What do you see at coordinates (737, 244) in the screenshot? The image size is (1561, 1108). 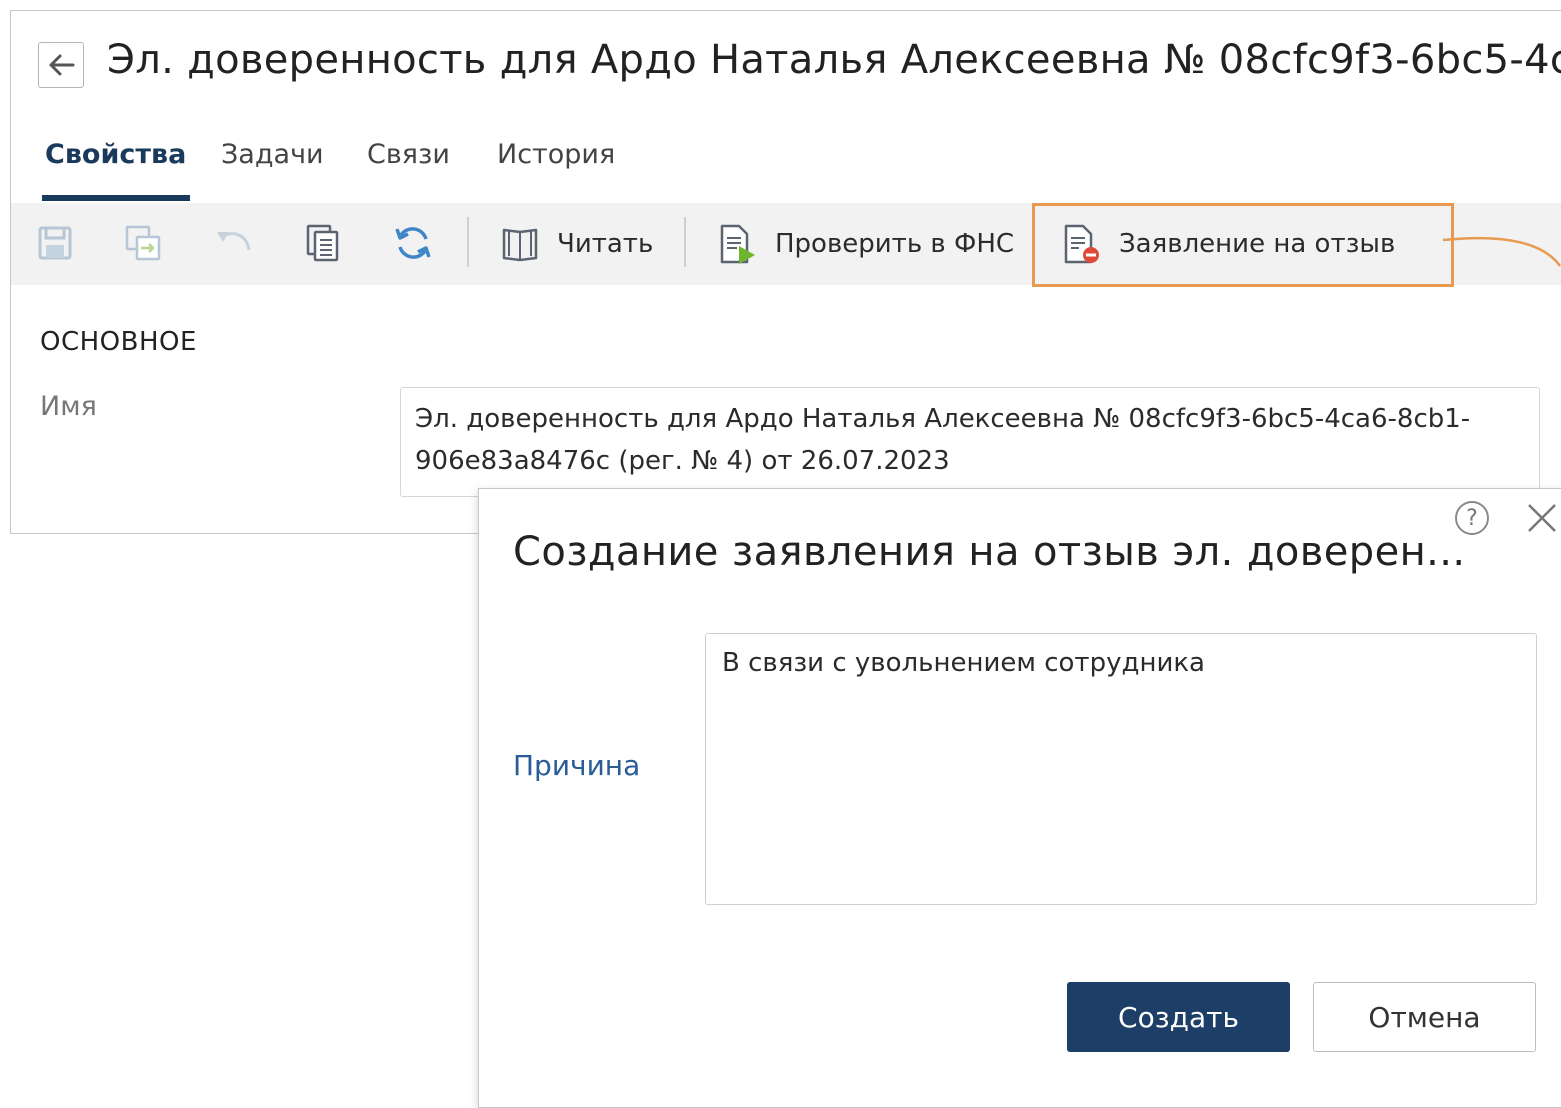 I see `document-play-icon` at bounding box center [737, 244].